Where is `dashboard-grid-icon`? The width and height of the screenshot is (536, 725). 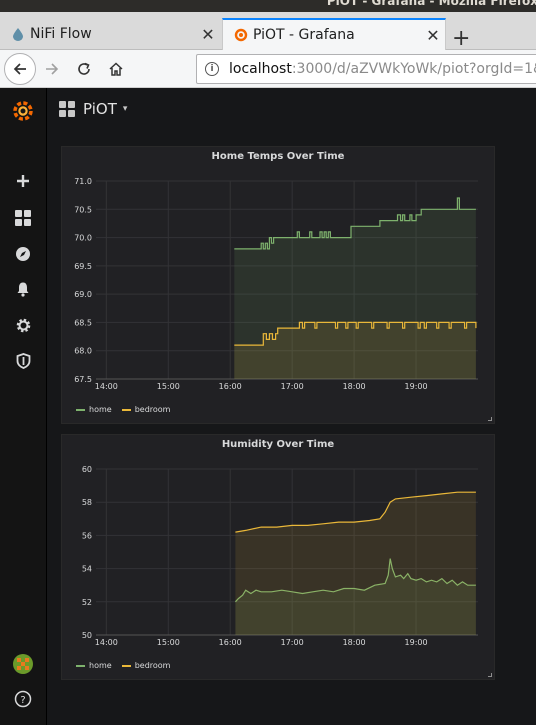
dashboard-grid-icon is located at coordinates (67, 109).